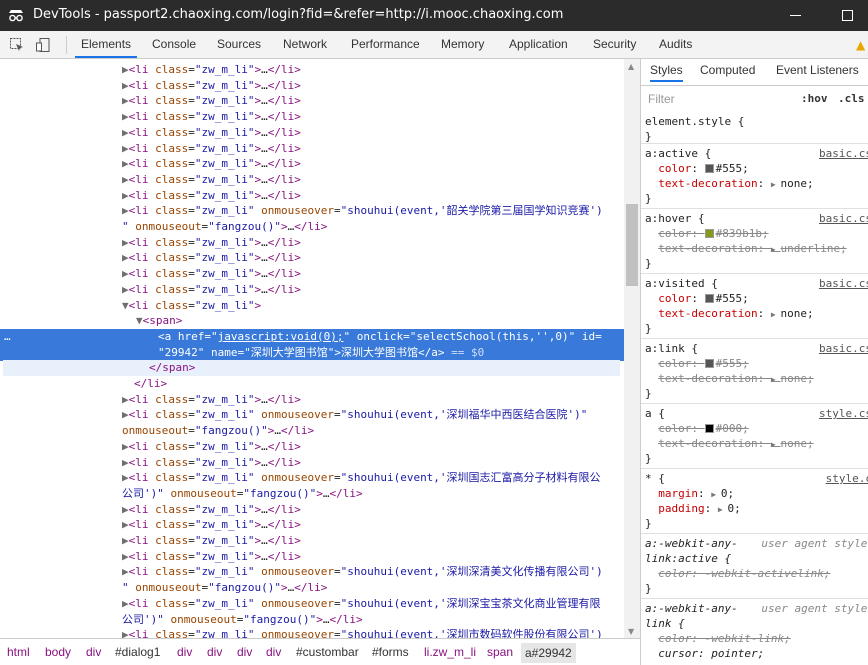 The image size is (868, 665). What do you see at coordinates (312, 306) in the screenshot?
I see `li-node-expanded: ▼<li class="zw_m_li">` at bounding box center [312, 306].